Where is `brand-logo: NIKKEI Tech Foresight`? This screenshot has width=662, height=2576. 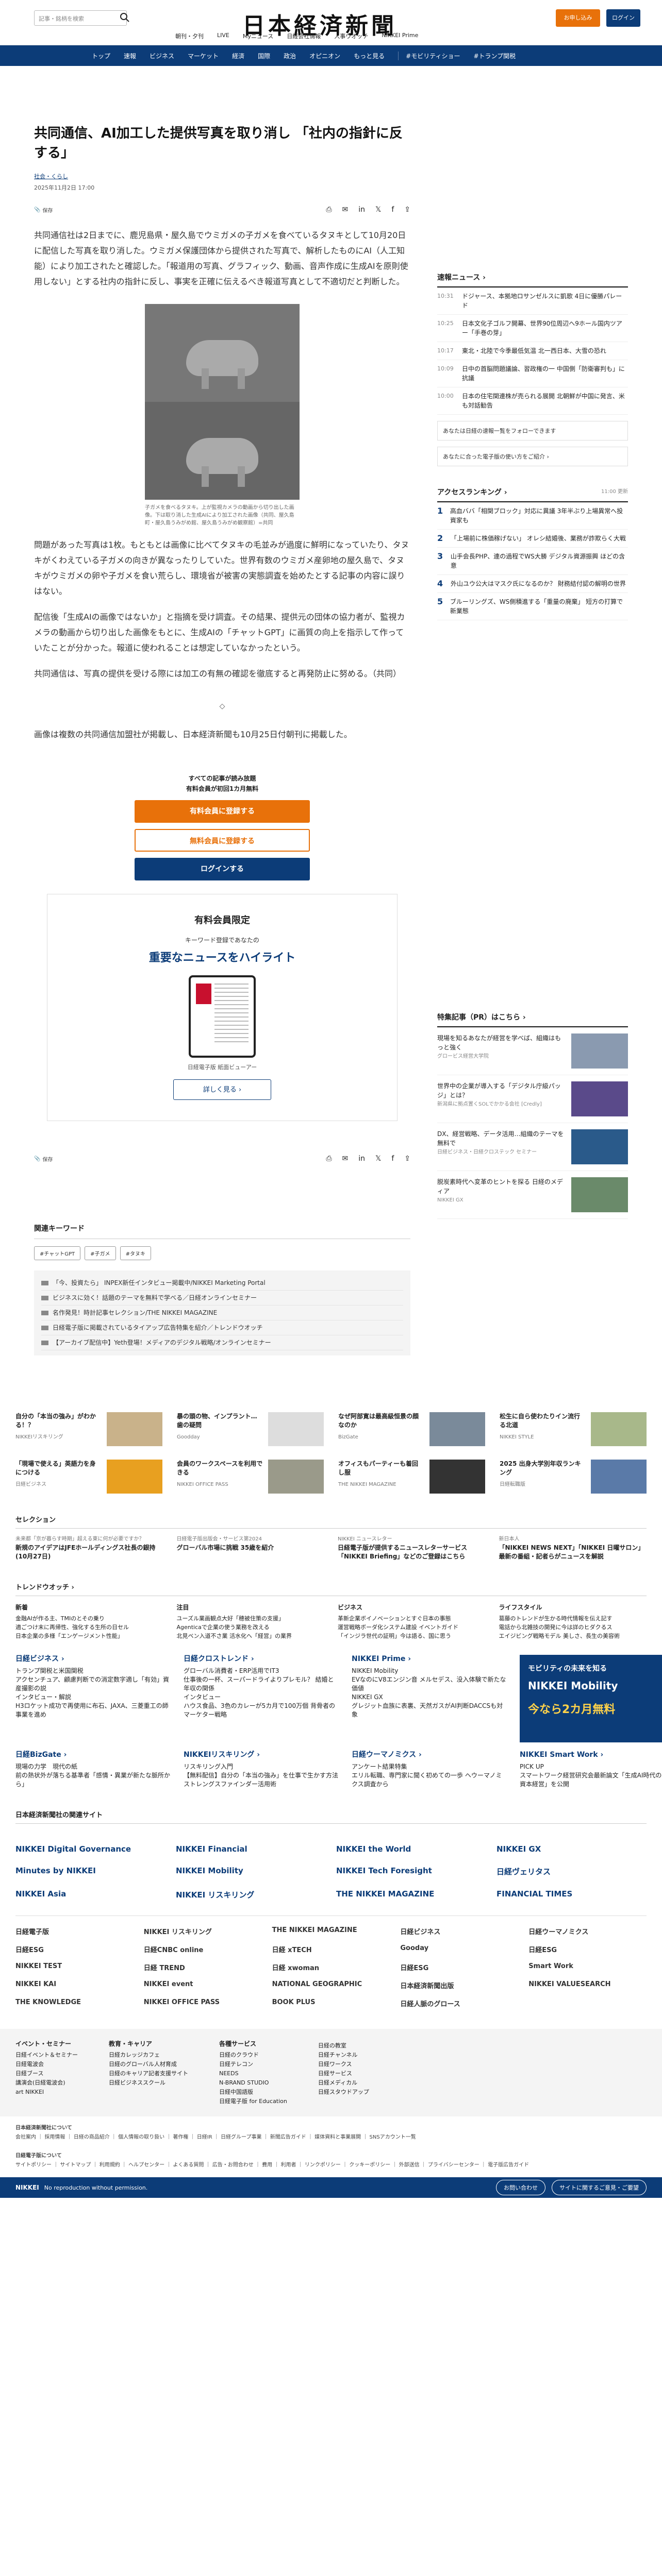 brand-logo: NIKKEI Tech Foresight is located at coordinates (411, 1871).